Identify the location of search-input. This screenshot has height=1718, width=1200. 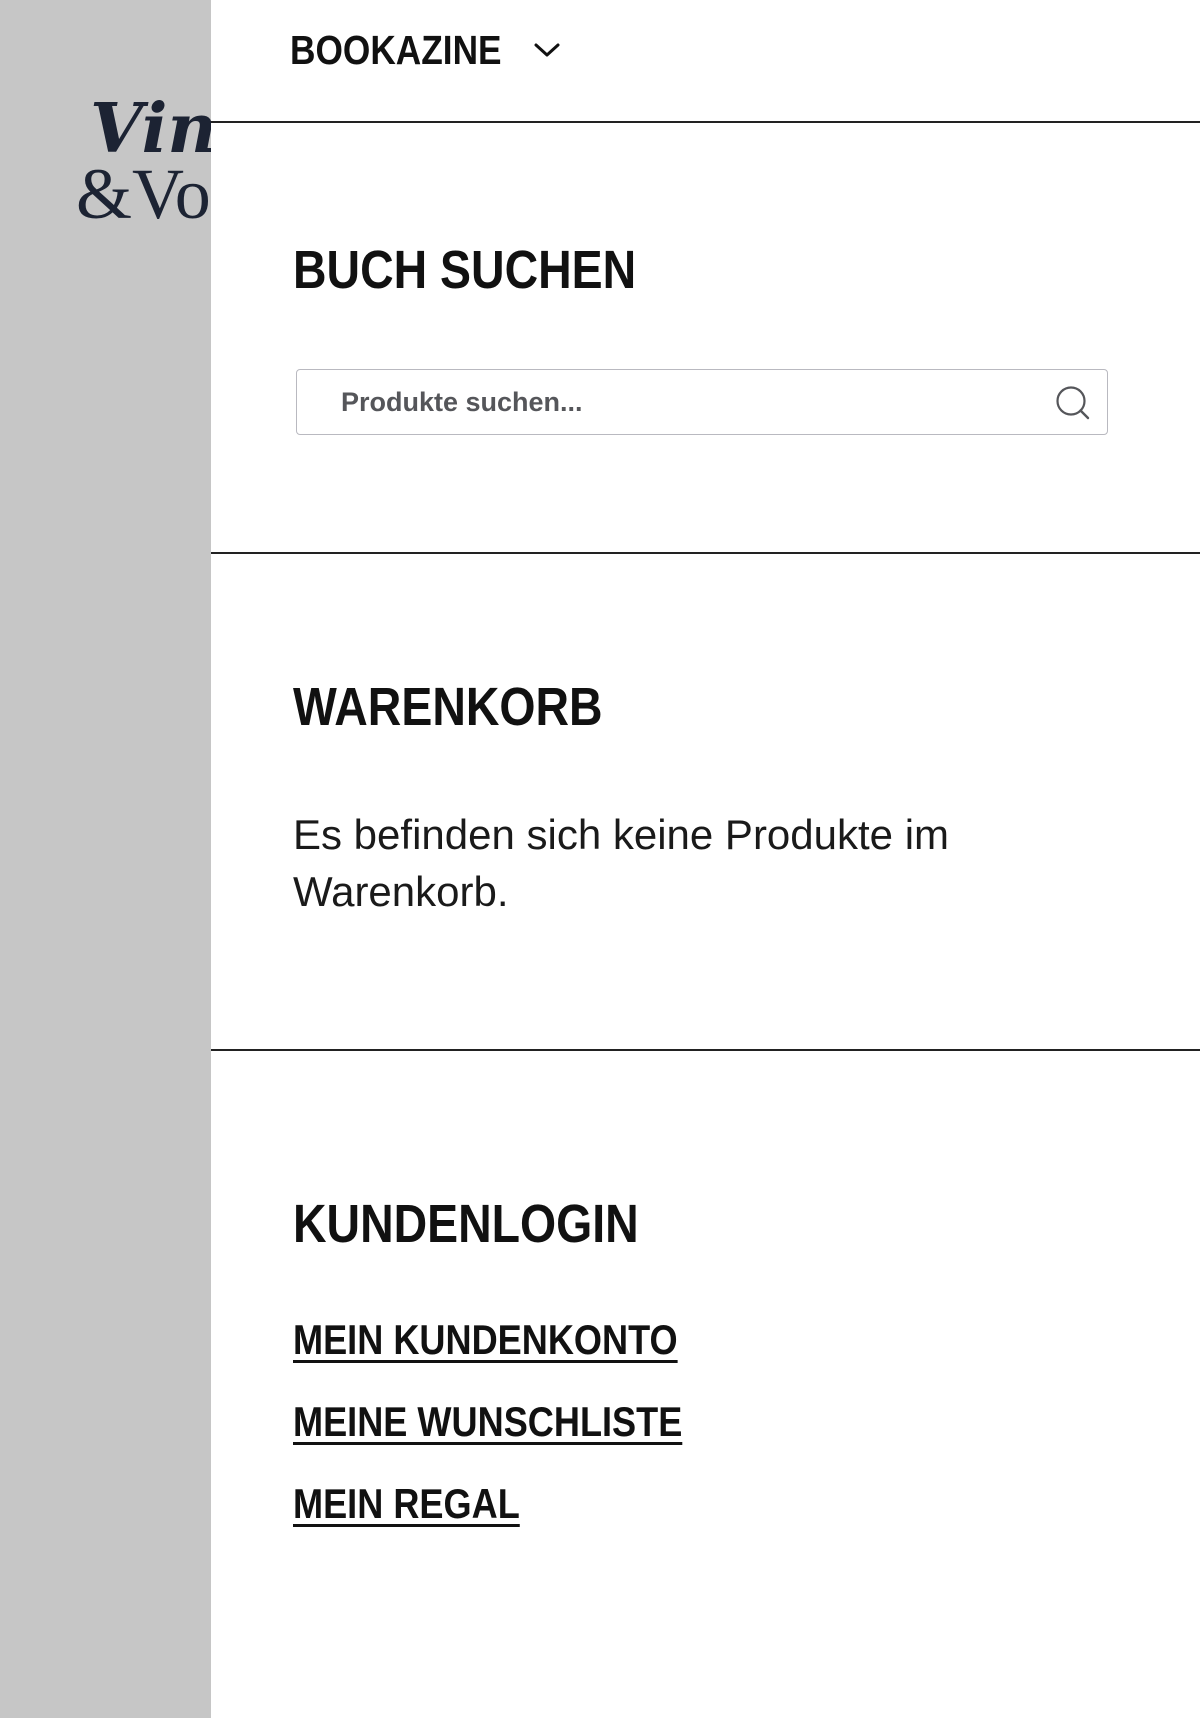
(702, 402).